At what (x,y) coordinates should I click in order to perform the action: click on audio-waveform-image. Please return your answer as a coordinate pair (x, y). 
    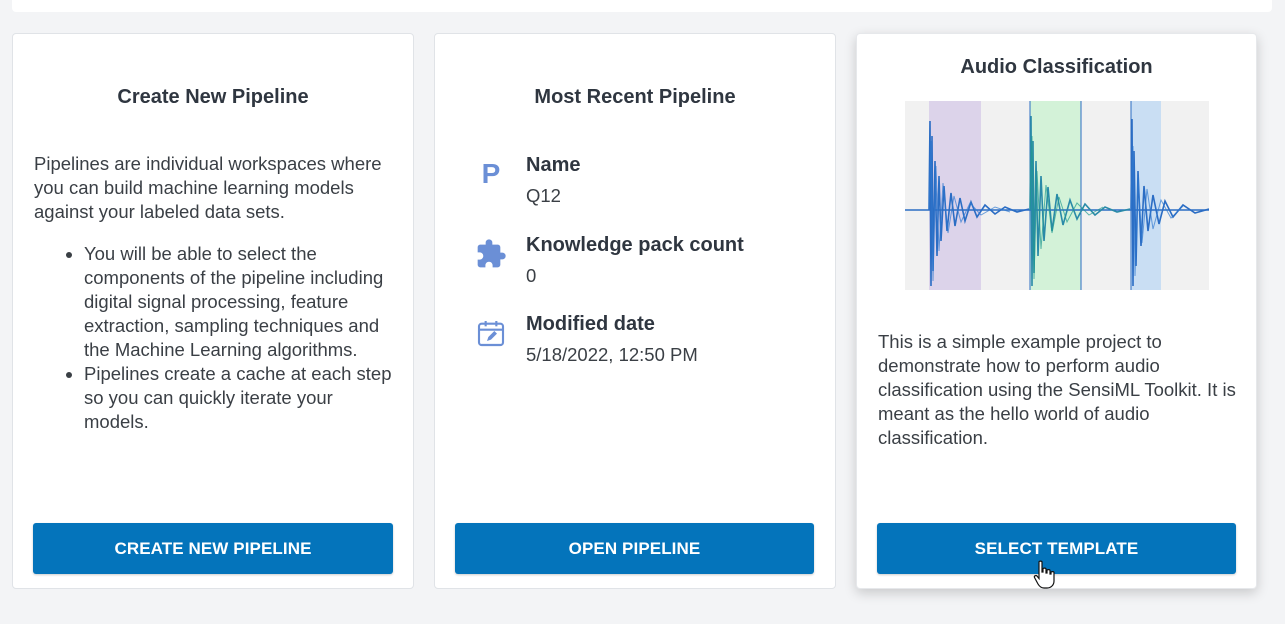
    Looking at the image, I should click on (1057, 195).